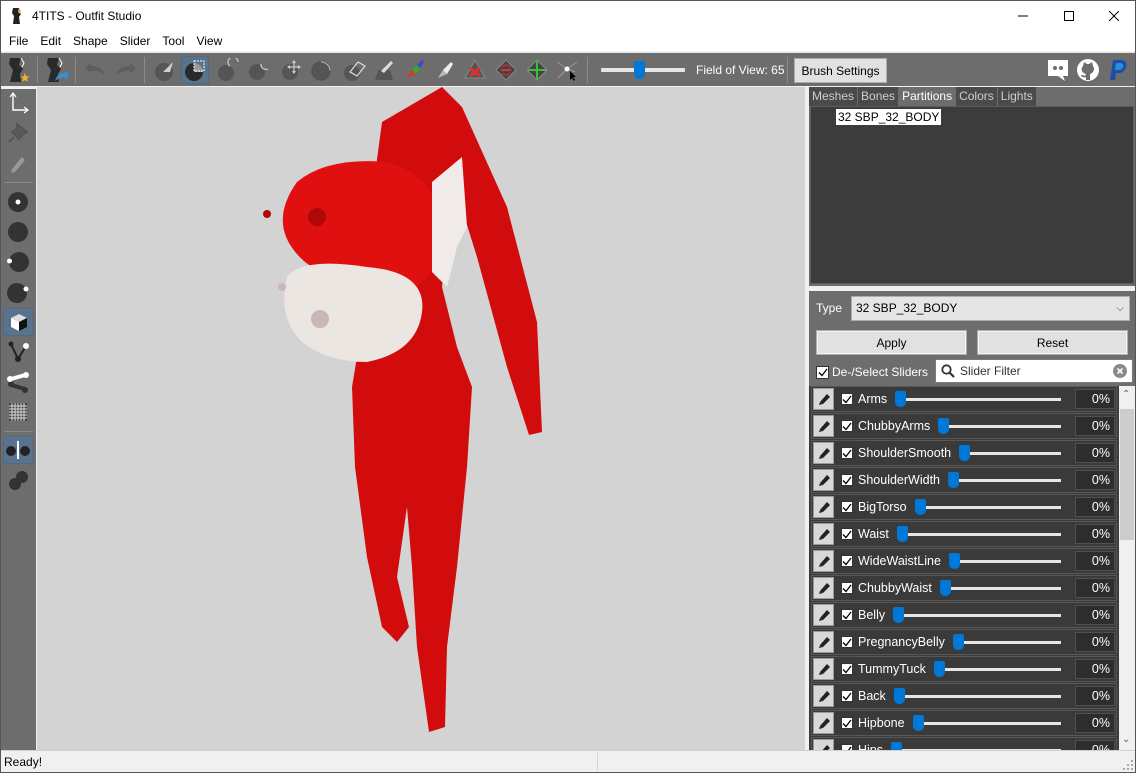  What do you see at coordinates (537, 70) in the screenshot?
I see `split-edge-button` at bounding box center [537, 70].